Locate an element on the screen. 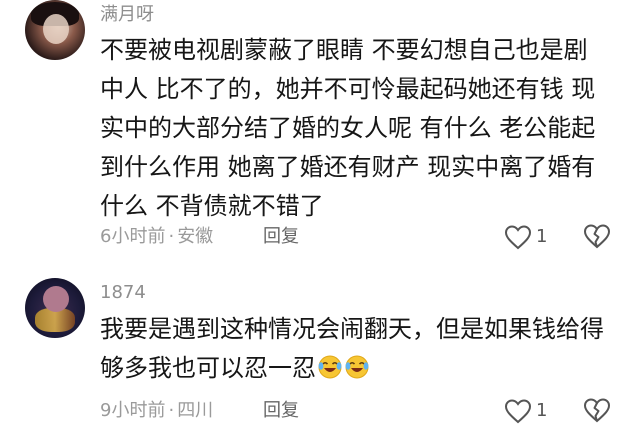  comment-line: 够多我也可以忍一忍 is located at coordinates (360, 368).